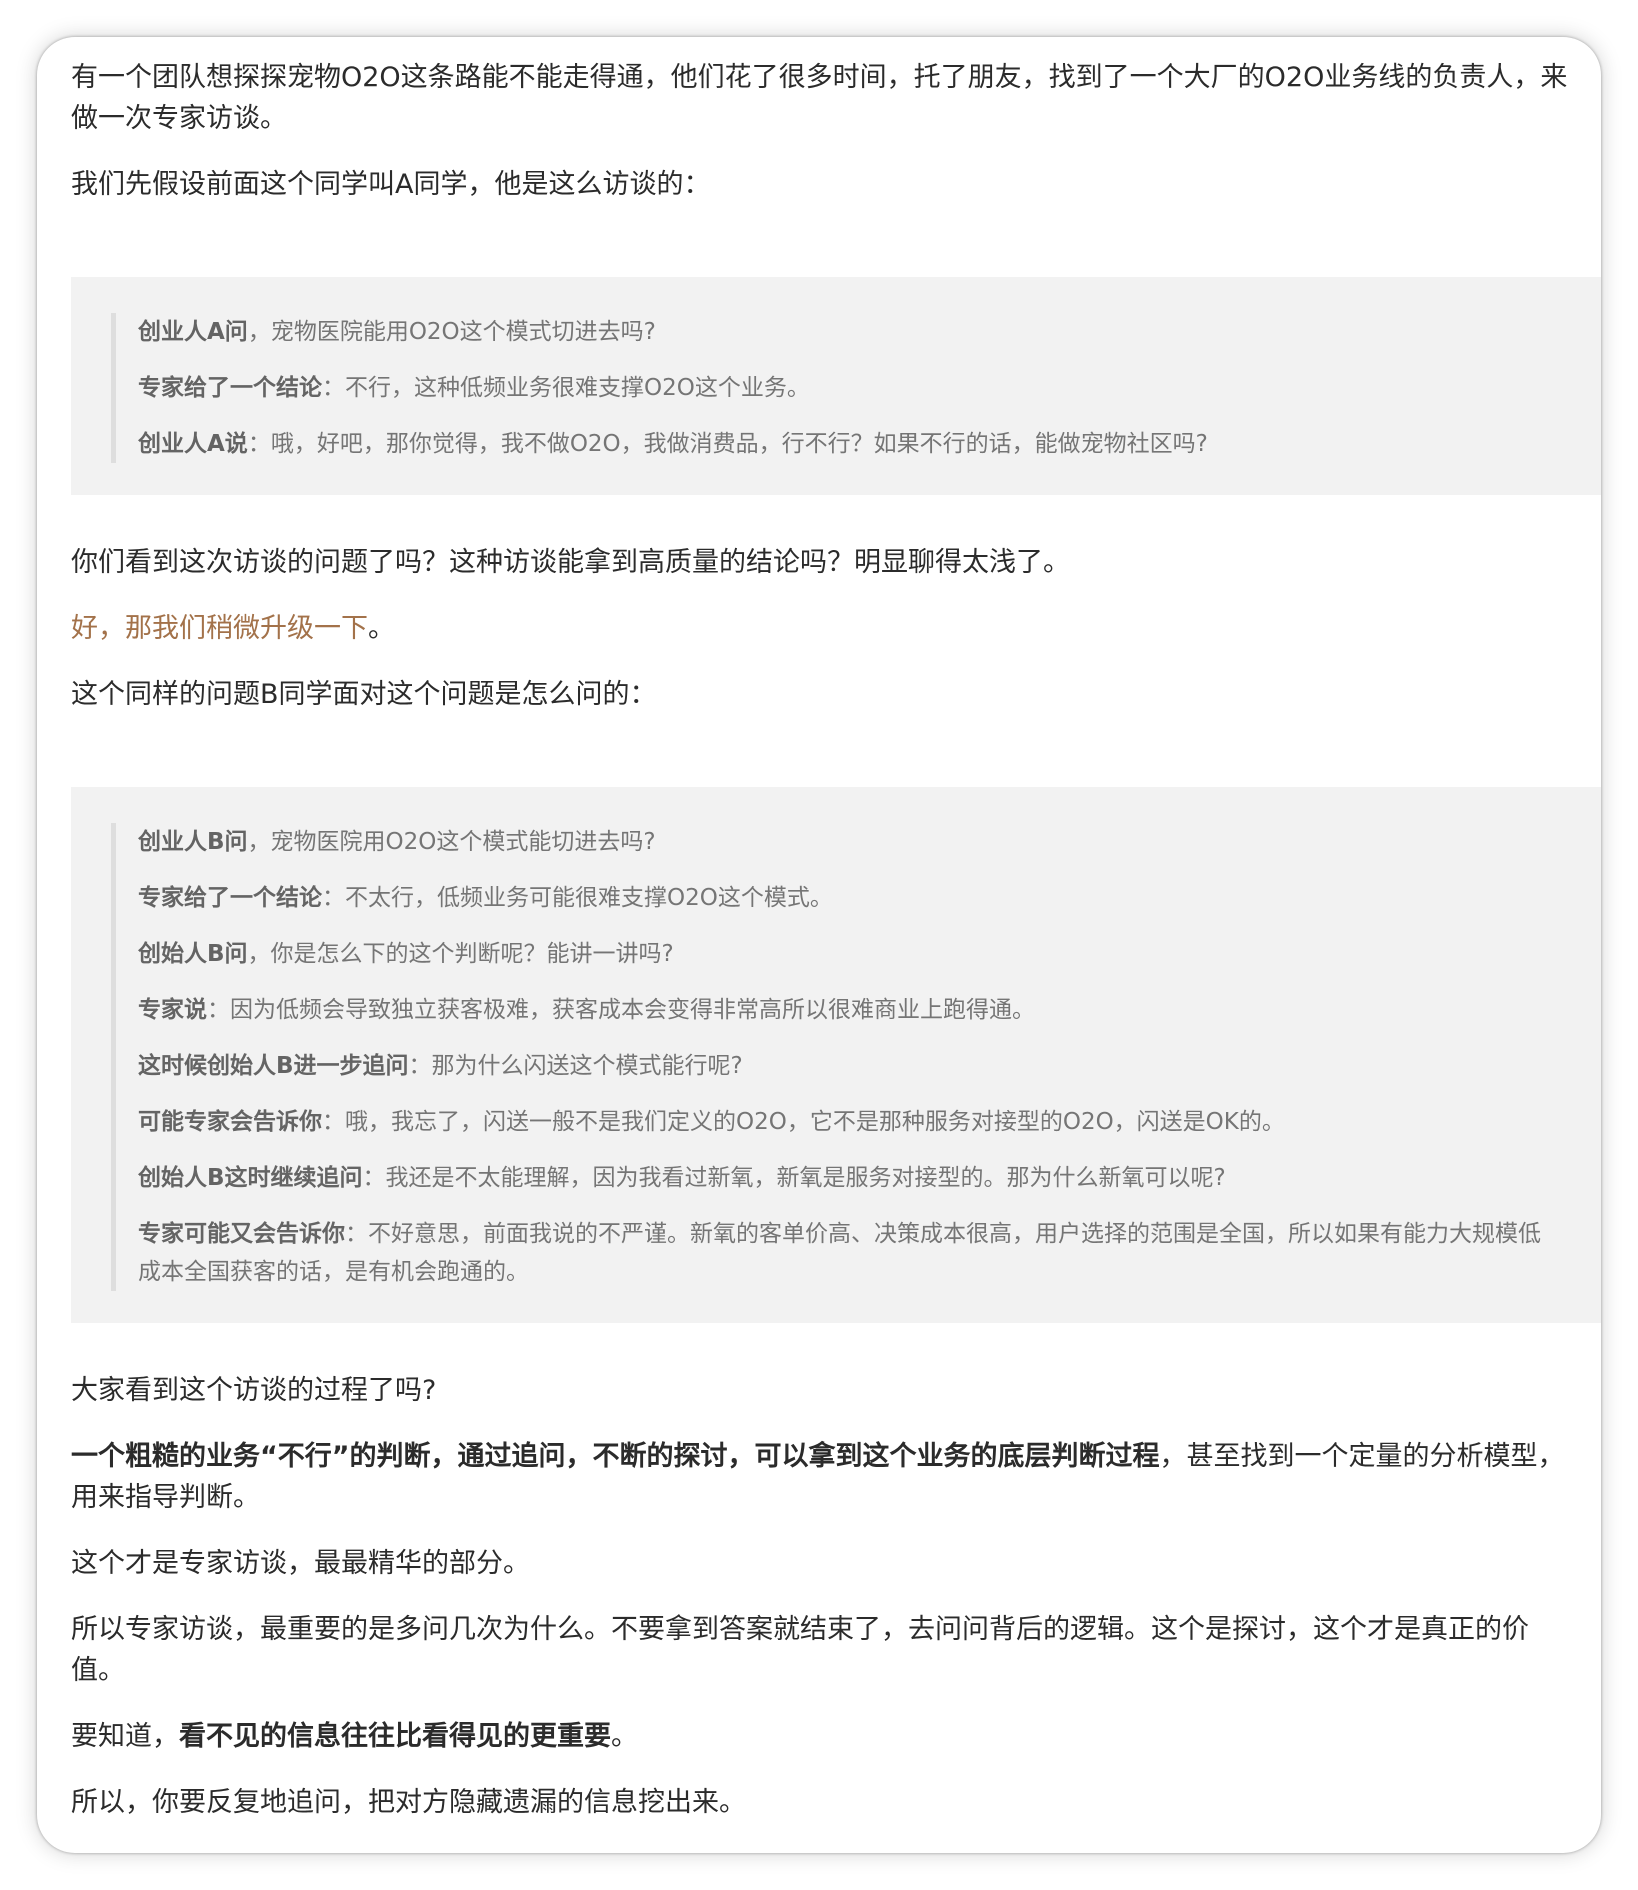 This screenshot has height=1890, width=1638. What do you see at coordinates (836, 628) in the screenshot?
I see `body-paragraph: 好，那我们稍微升级一下。` at bounding box center [836, 628].